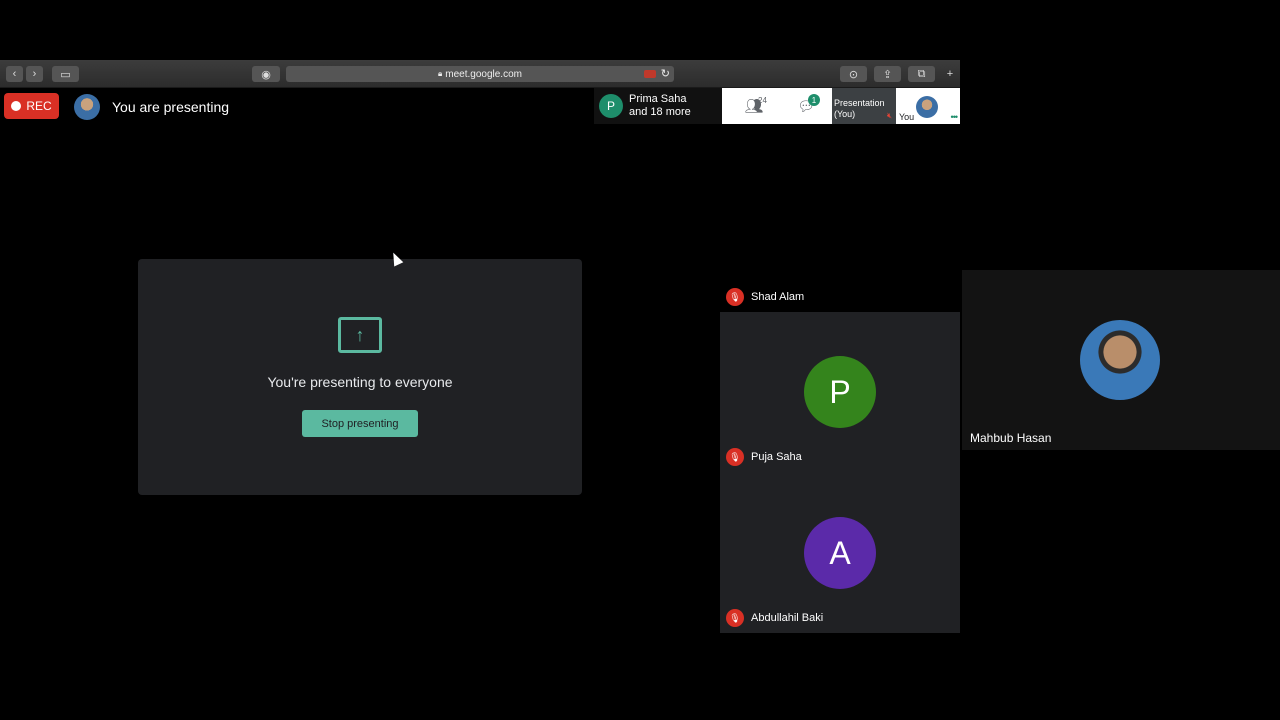 This screenshot has height=720, width=1280. I want to click on chip-line1: Prima Saha, so click(658, 99).